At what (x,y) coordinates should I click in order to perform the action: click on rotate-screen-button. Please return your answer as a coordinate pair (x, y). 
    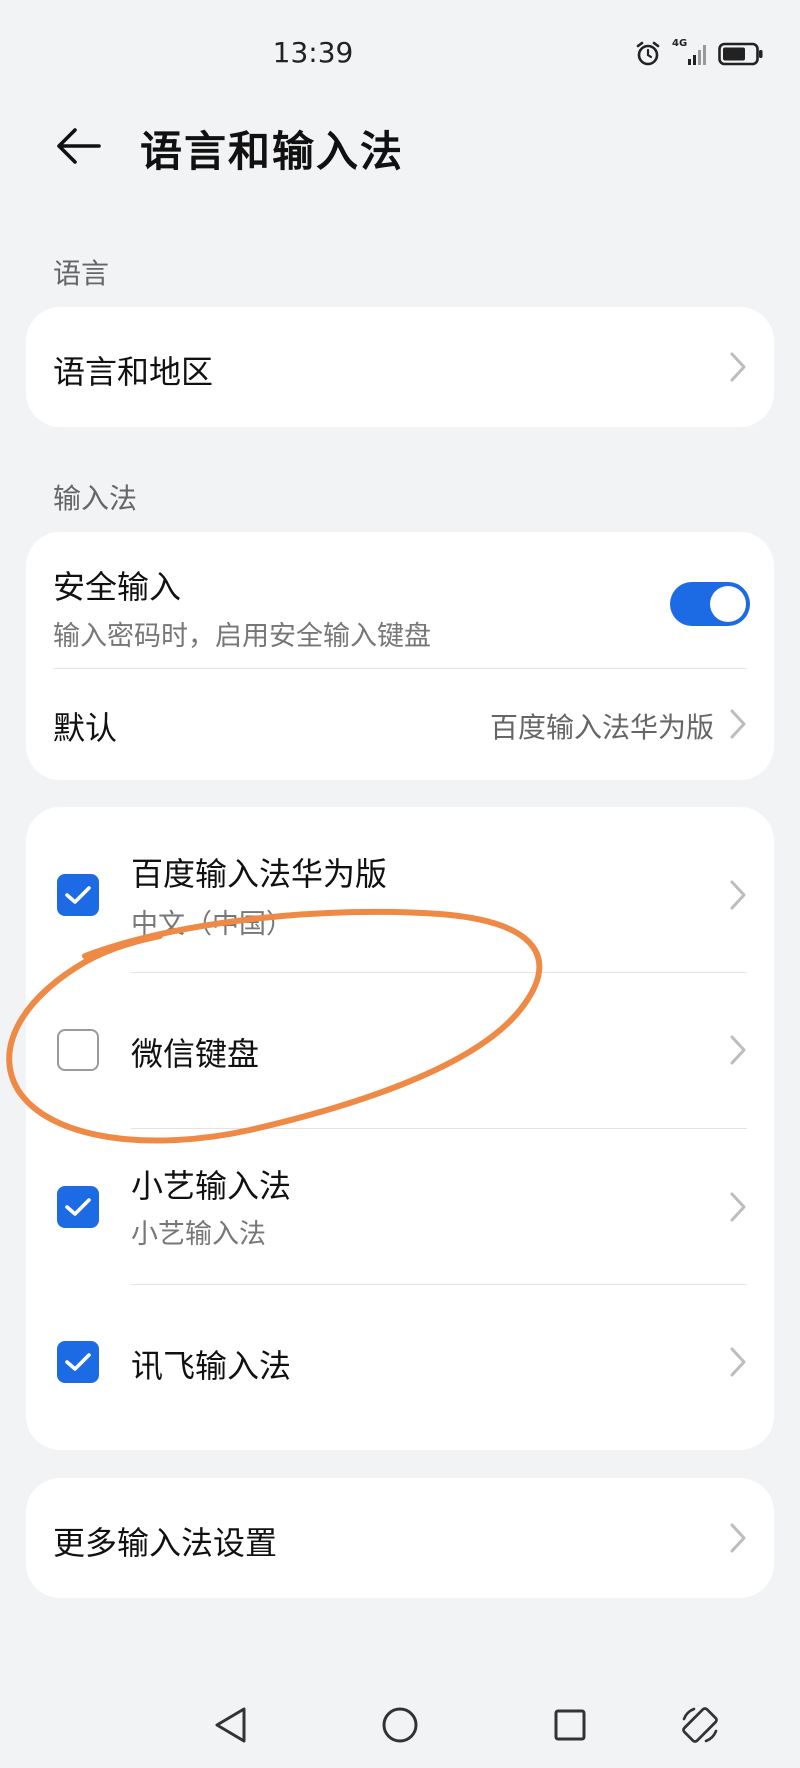
    Looking at the image, I should click on (700, 1725).